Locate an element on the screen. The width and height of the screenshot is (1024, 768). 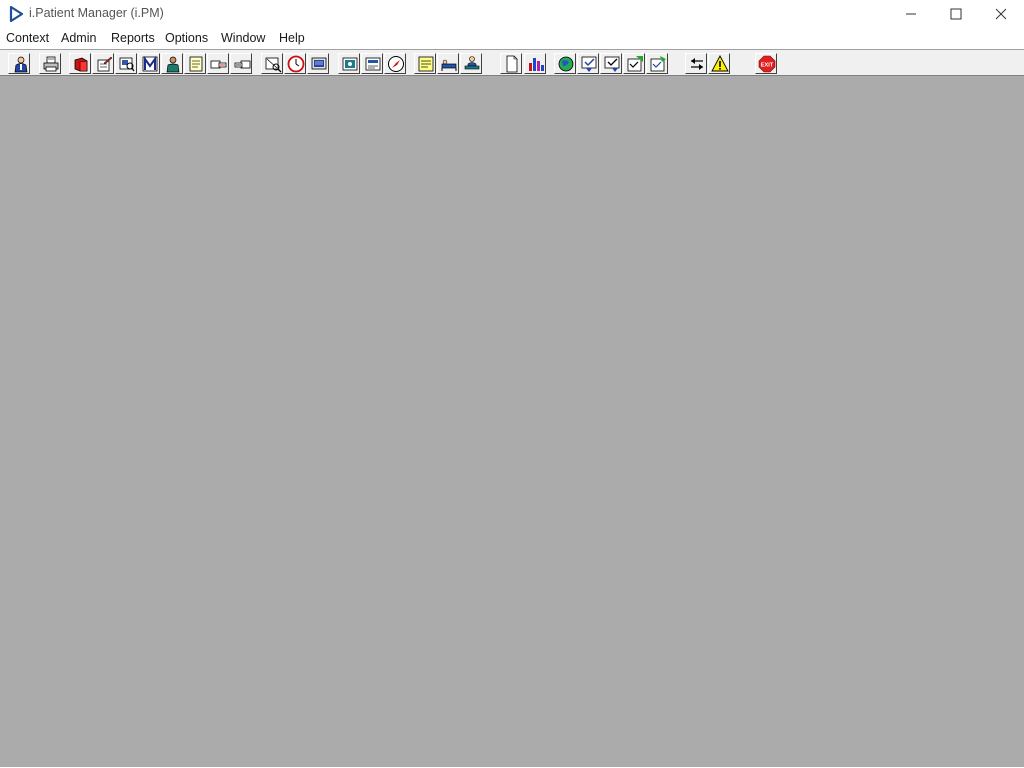
memo-button is located at coordinates (425, 63).